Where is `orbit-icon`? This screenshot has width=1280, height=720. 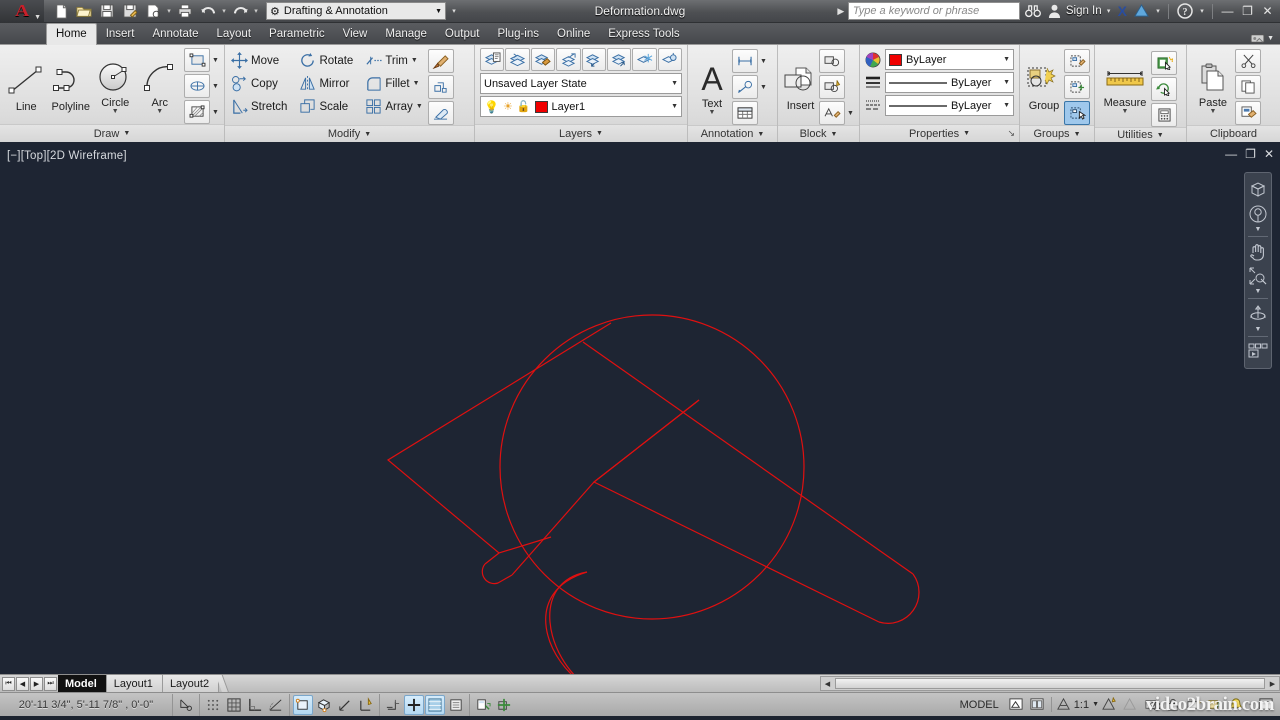 orbit-icon is located at coordinates (1258, 314).